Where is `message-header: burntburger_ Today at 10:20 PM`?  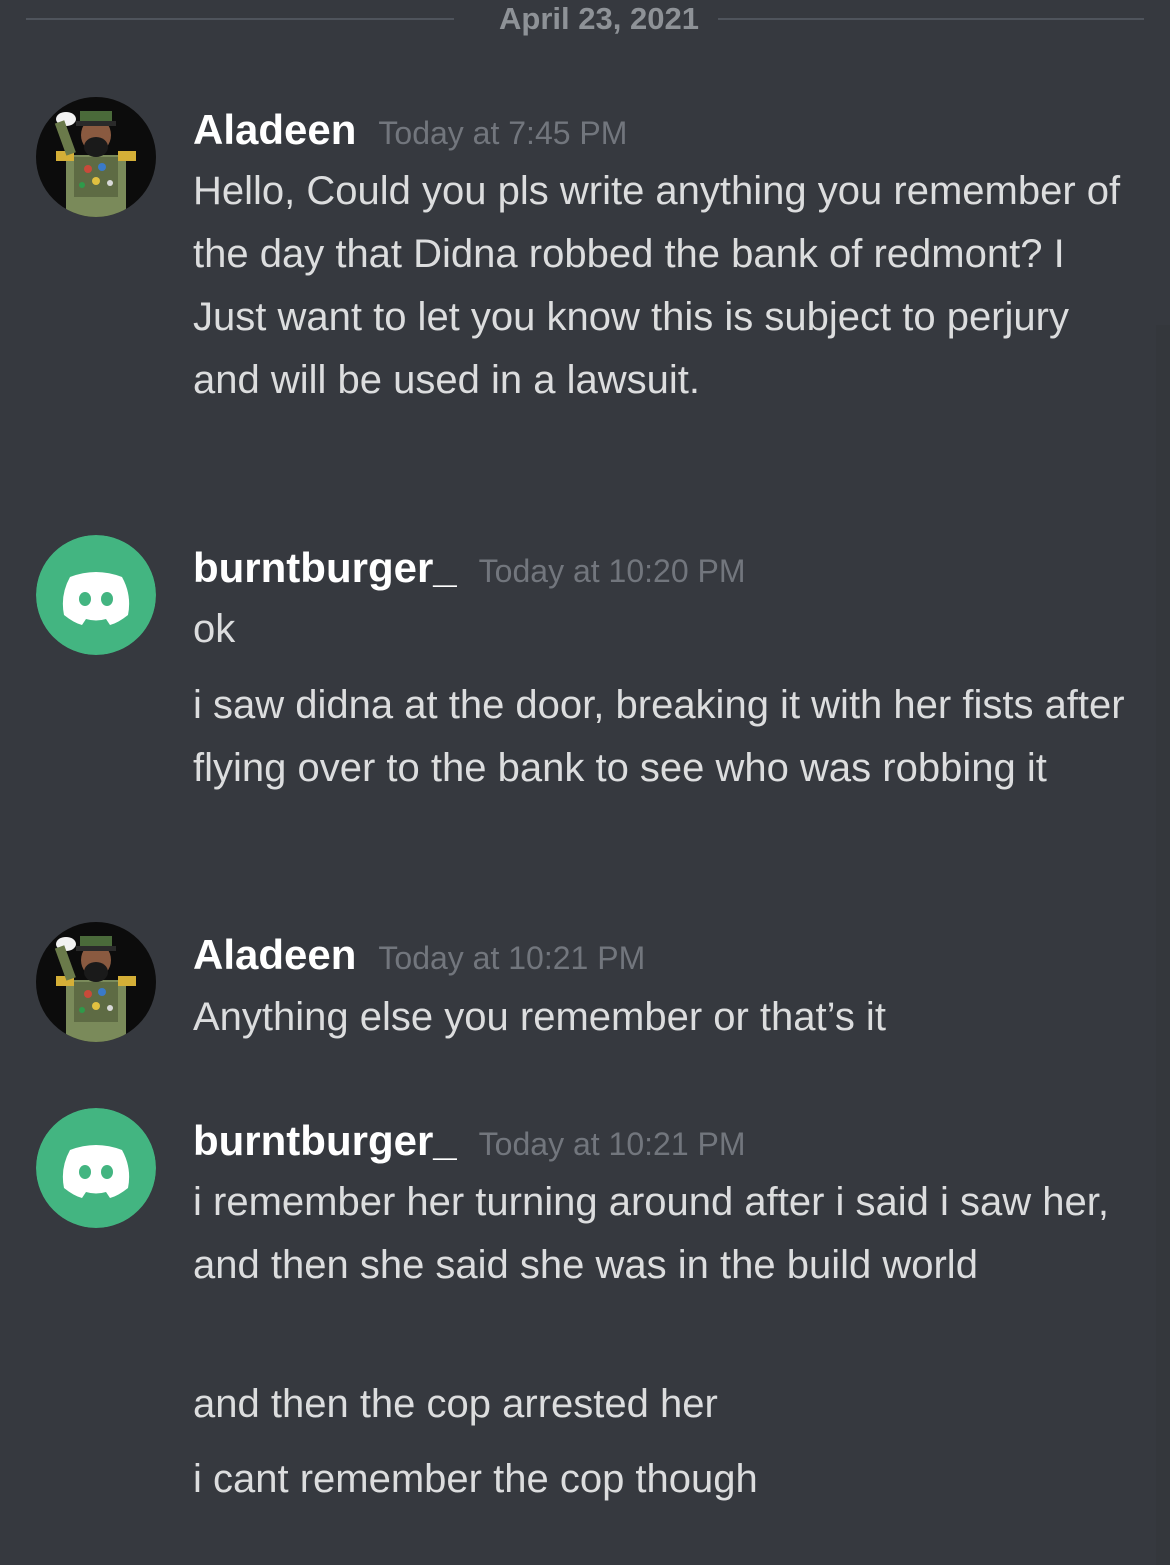 message-header: burntburger_ Today at 10:20 PM is located at coordinates (469, 568).